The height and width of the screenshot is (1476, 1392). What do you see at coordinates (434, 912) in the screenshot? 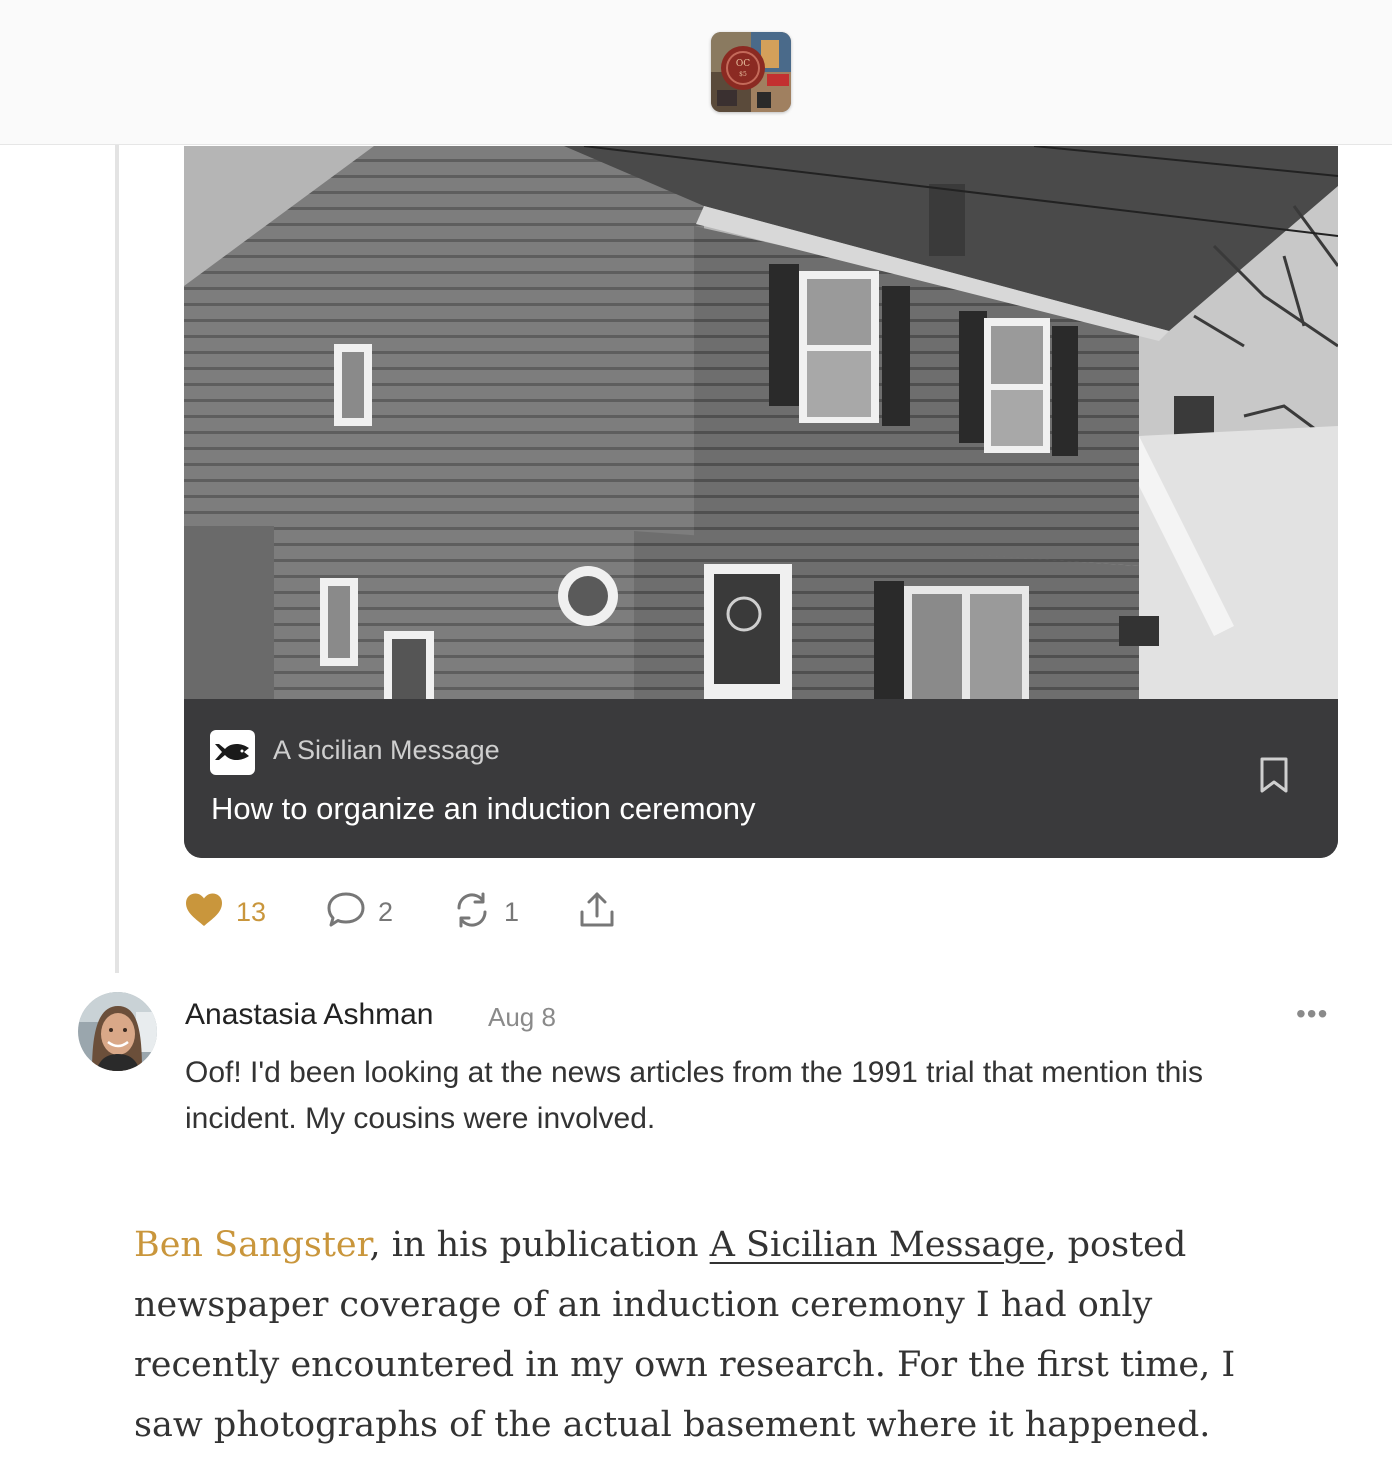
I see `post-actions: 13 2 1` at bounding box center [434, 912].